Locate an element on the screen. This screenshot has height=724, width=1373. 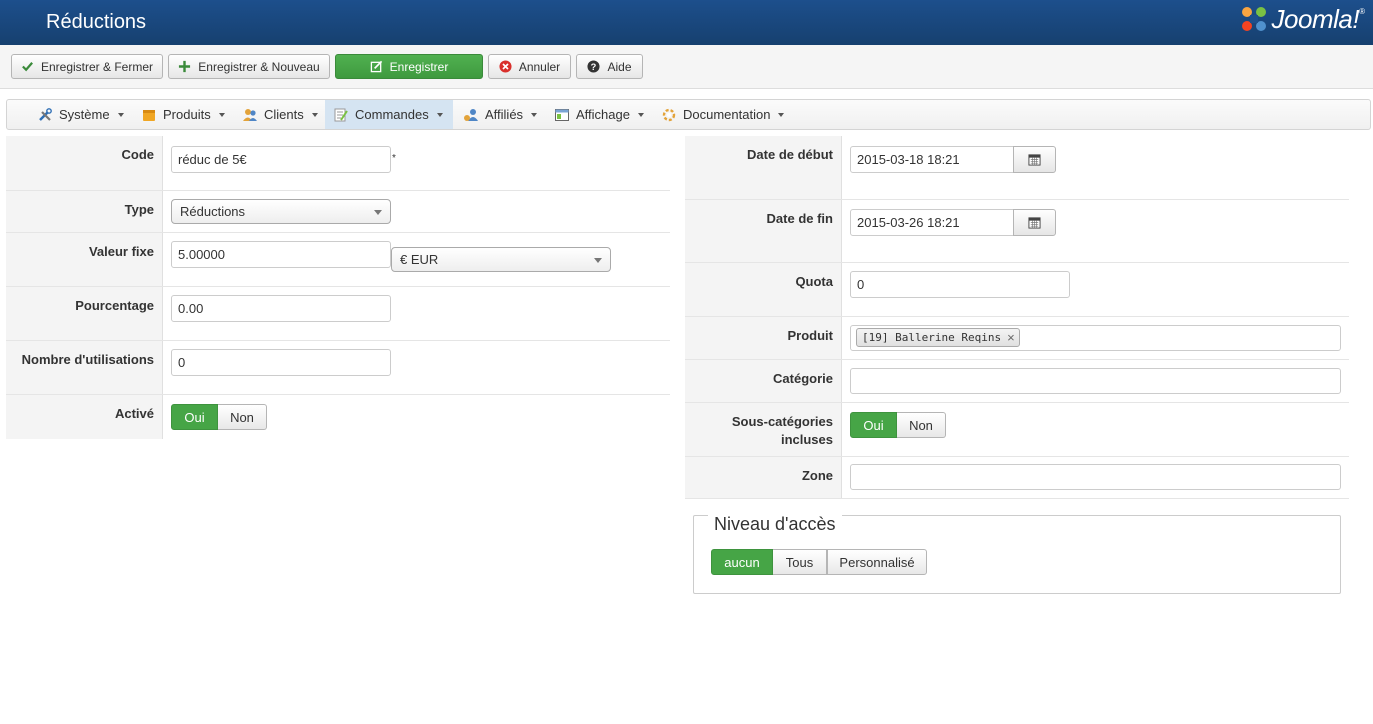
menu-item-commandes: Commandes is located at coordinates (389, 114).